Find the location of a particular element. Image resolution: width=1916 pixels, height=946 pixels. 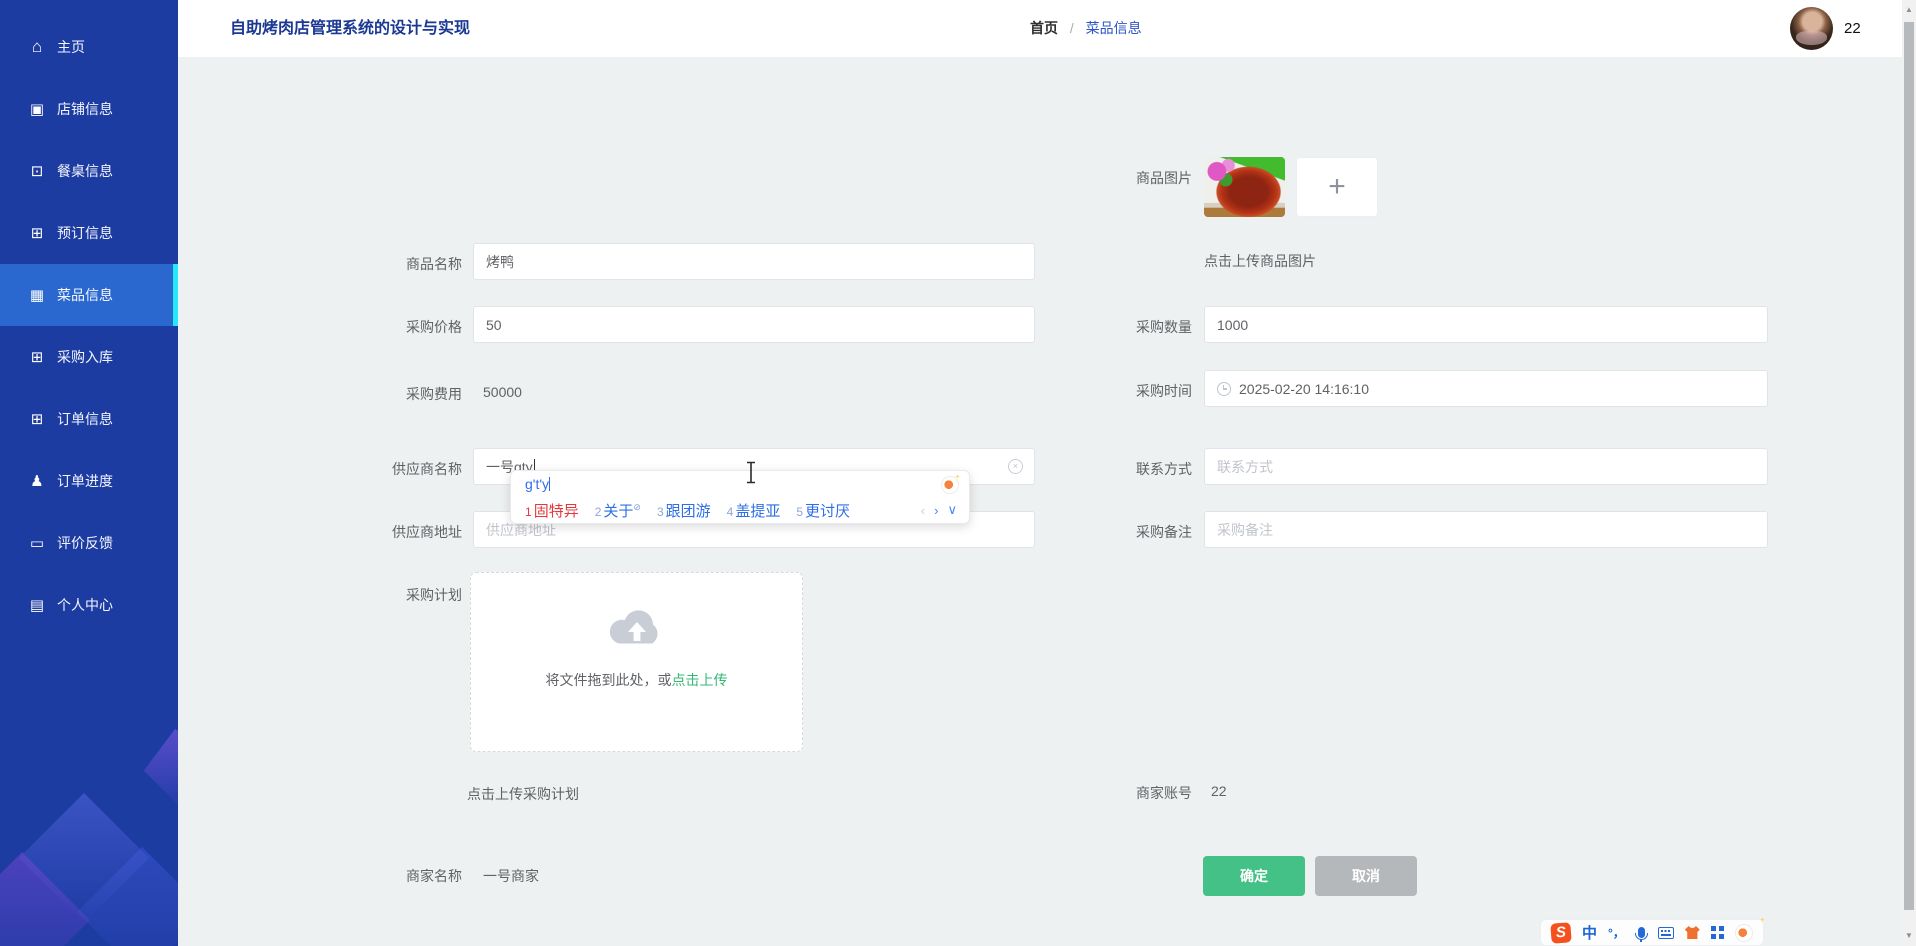

ime-candidate-window: g't'y 1 固特异 2 关于⊘ 3 跟团游 4 盖提亚 5 更讨厌 ‹ › ∨ is located at coordinates (740, 497).